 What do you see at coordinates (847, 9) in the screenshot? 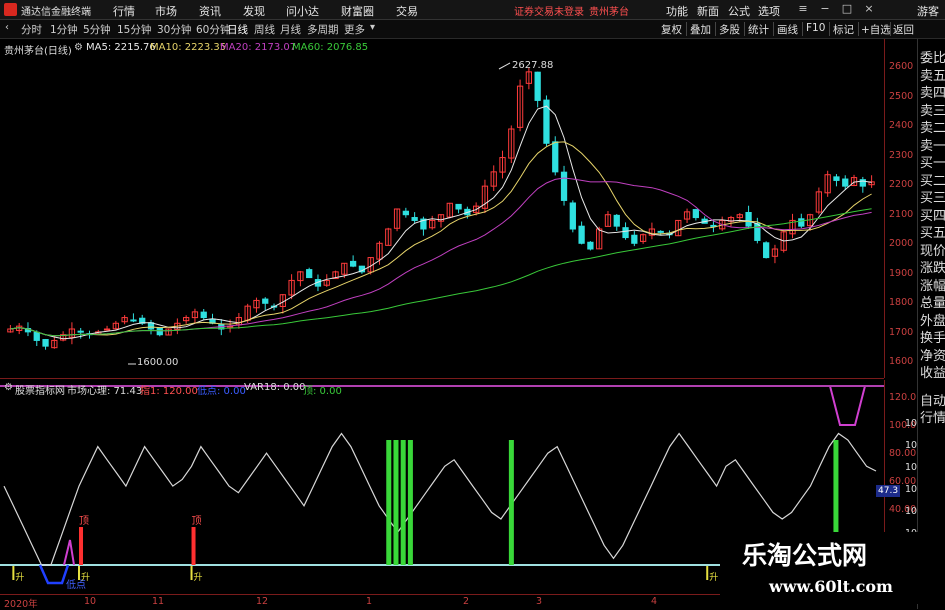
I see `maximize-icon: □` at bounding box center [847, 9].